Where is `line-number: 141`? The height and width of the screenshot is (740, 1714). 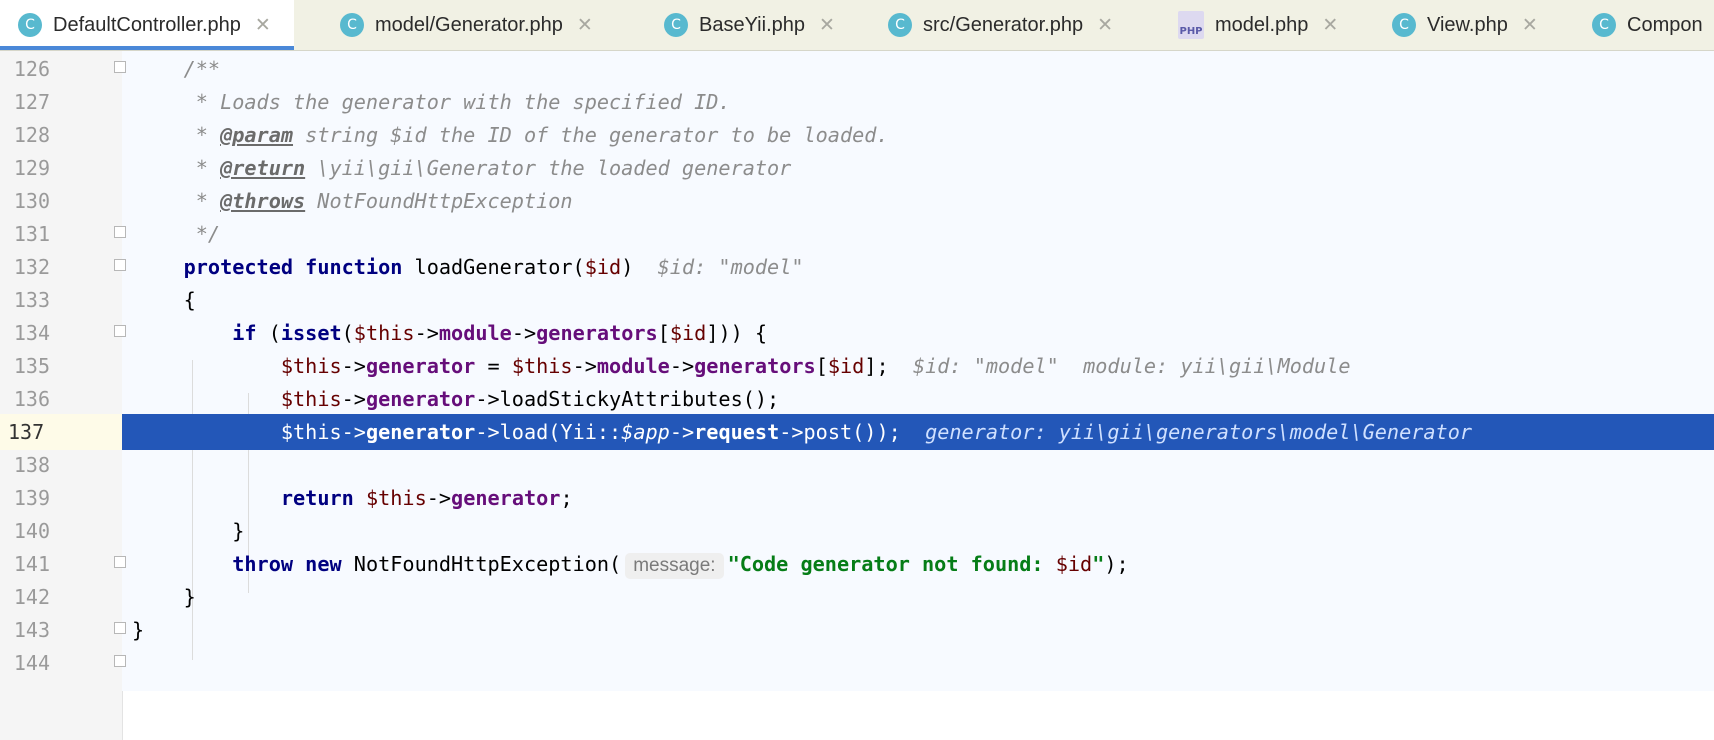 line-number: 141 is located at coordinates (31, 564).